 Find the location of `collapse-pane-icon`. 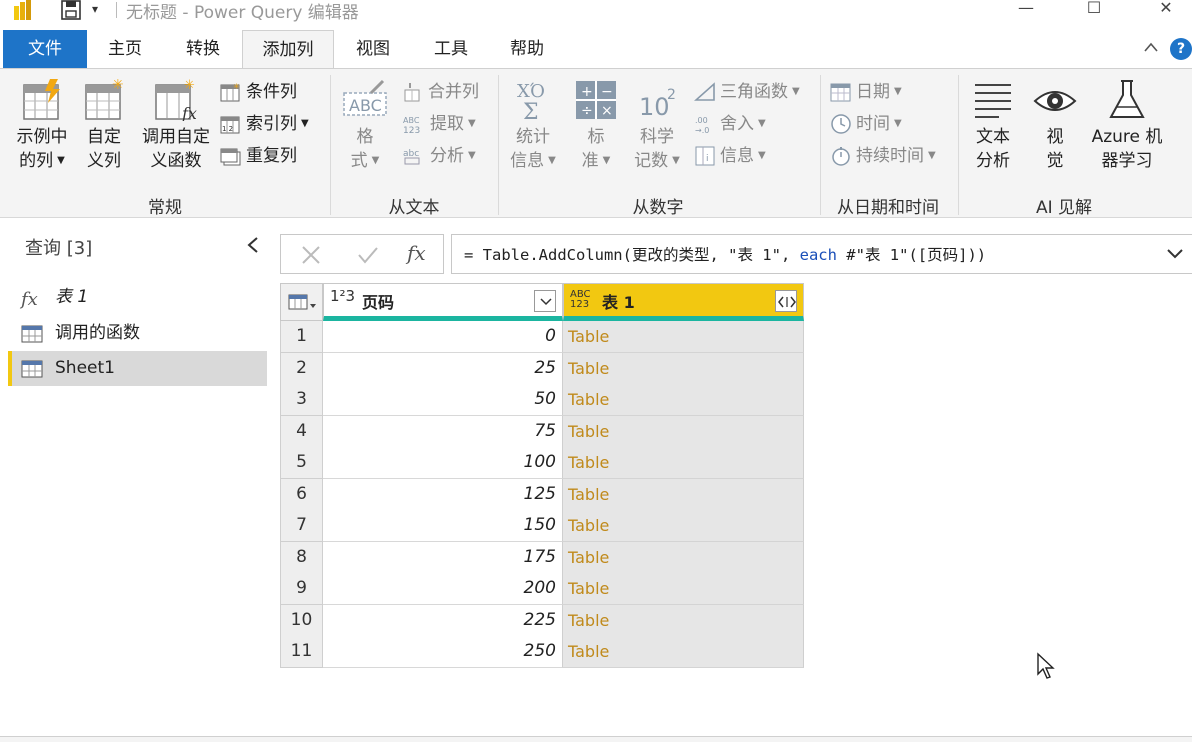

collapse-pane-icon is located at coordinates (253, 245).